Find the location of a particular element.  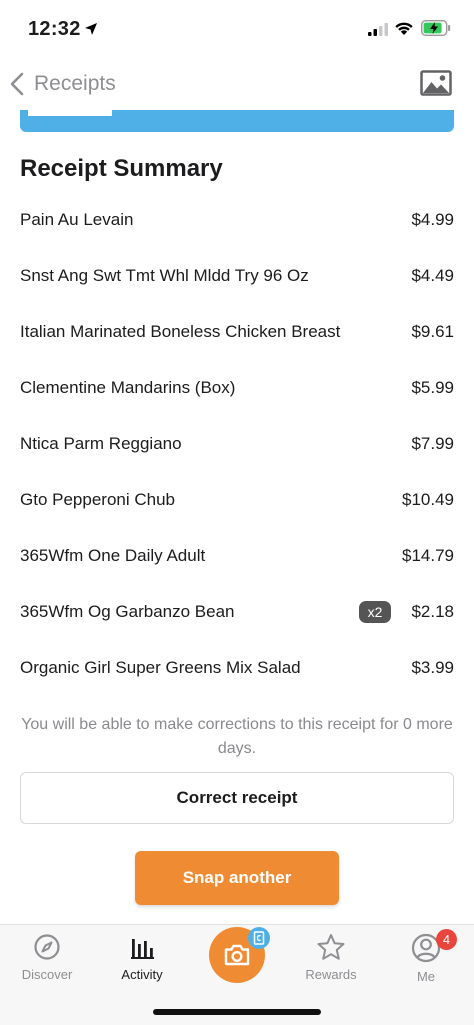

back-label: Receipts is located at coordinates (75, 83).